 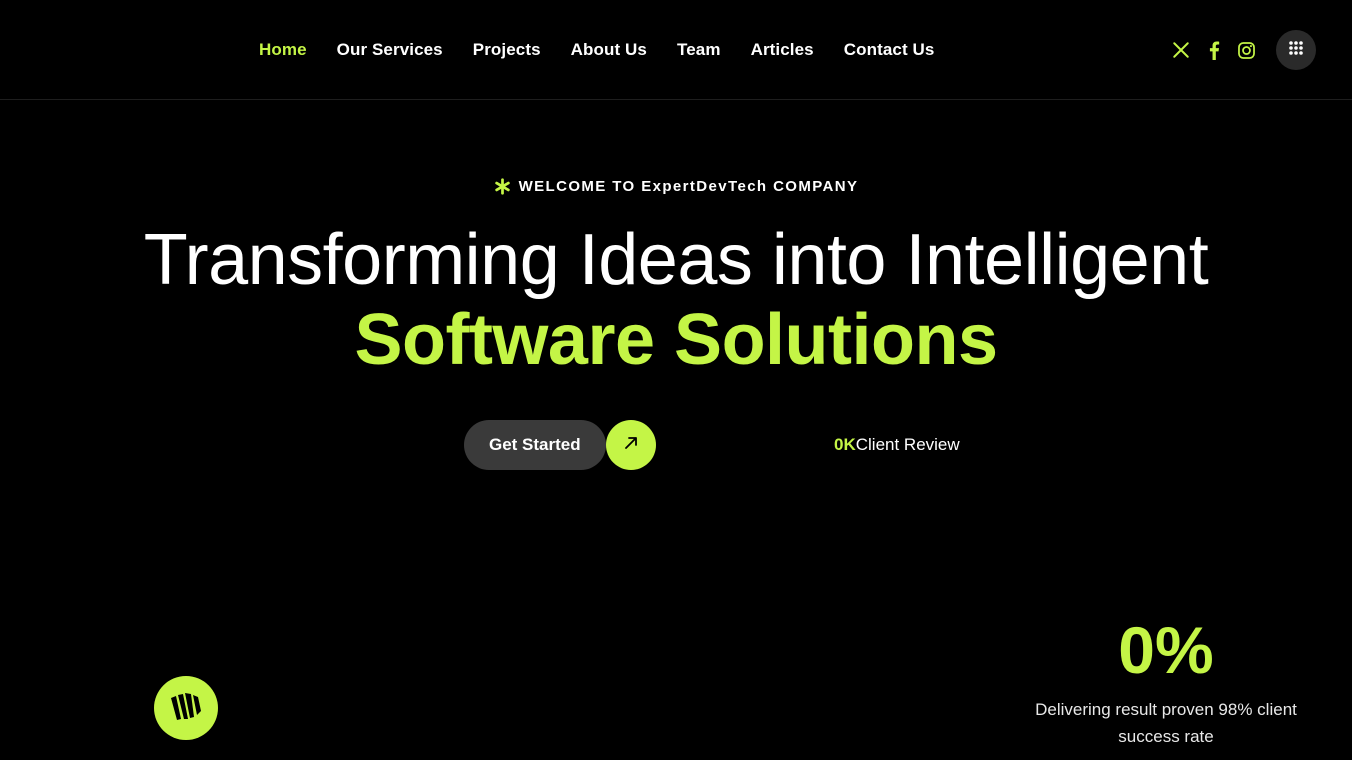 I want to click on get-started-group: Get Started, so click(x=560, y=445).